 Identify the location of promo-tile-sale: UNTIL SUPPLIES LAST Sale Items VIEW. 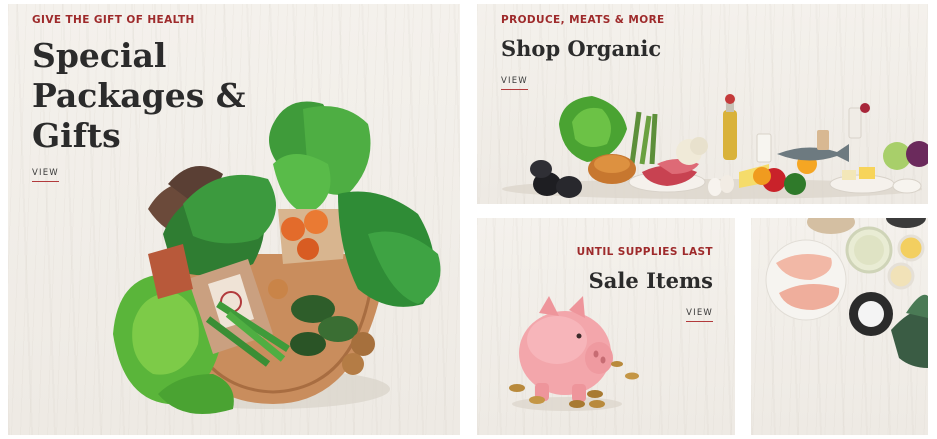
(606, 326).